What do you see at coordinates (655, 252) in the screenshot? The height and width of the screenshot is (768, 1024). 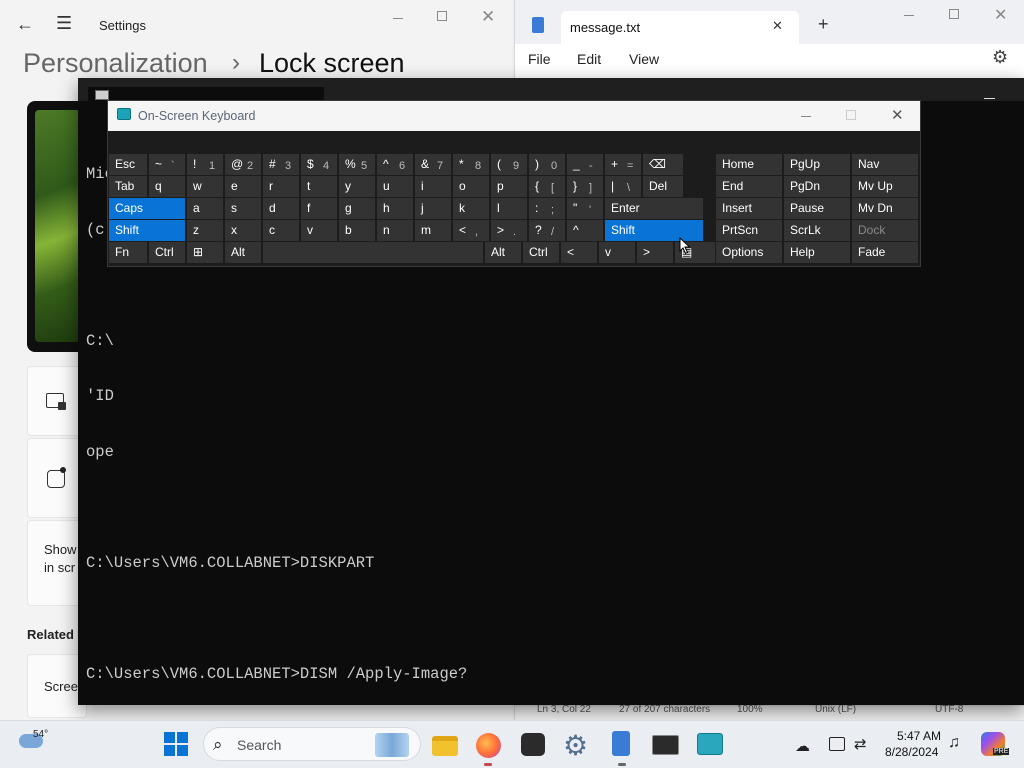 I see `osk-key-row5: >` at bounding box center [655, 252].